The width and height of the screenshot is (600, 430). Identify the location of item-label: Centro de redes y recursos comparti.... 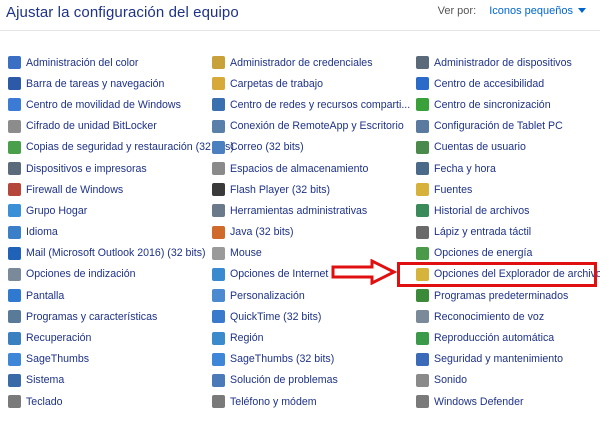
(320, 104).